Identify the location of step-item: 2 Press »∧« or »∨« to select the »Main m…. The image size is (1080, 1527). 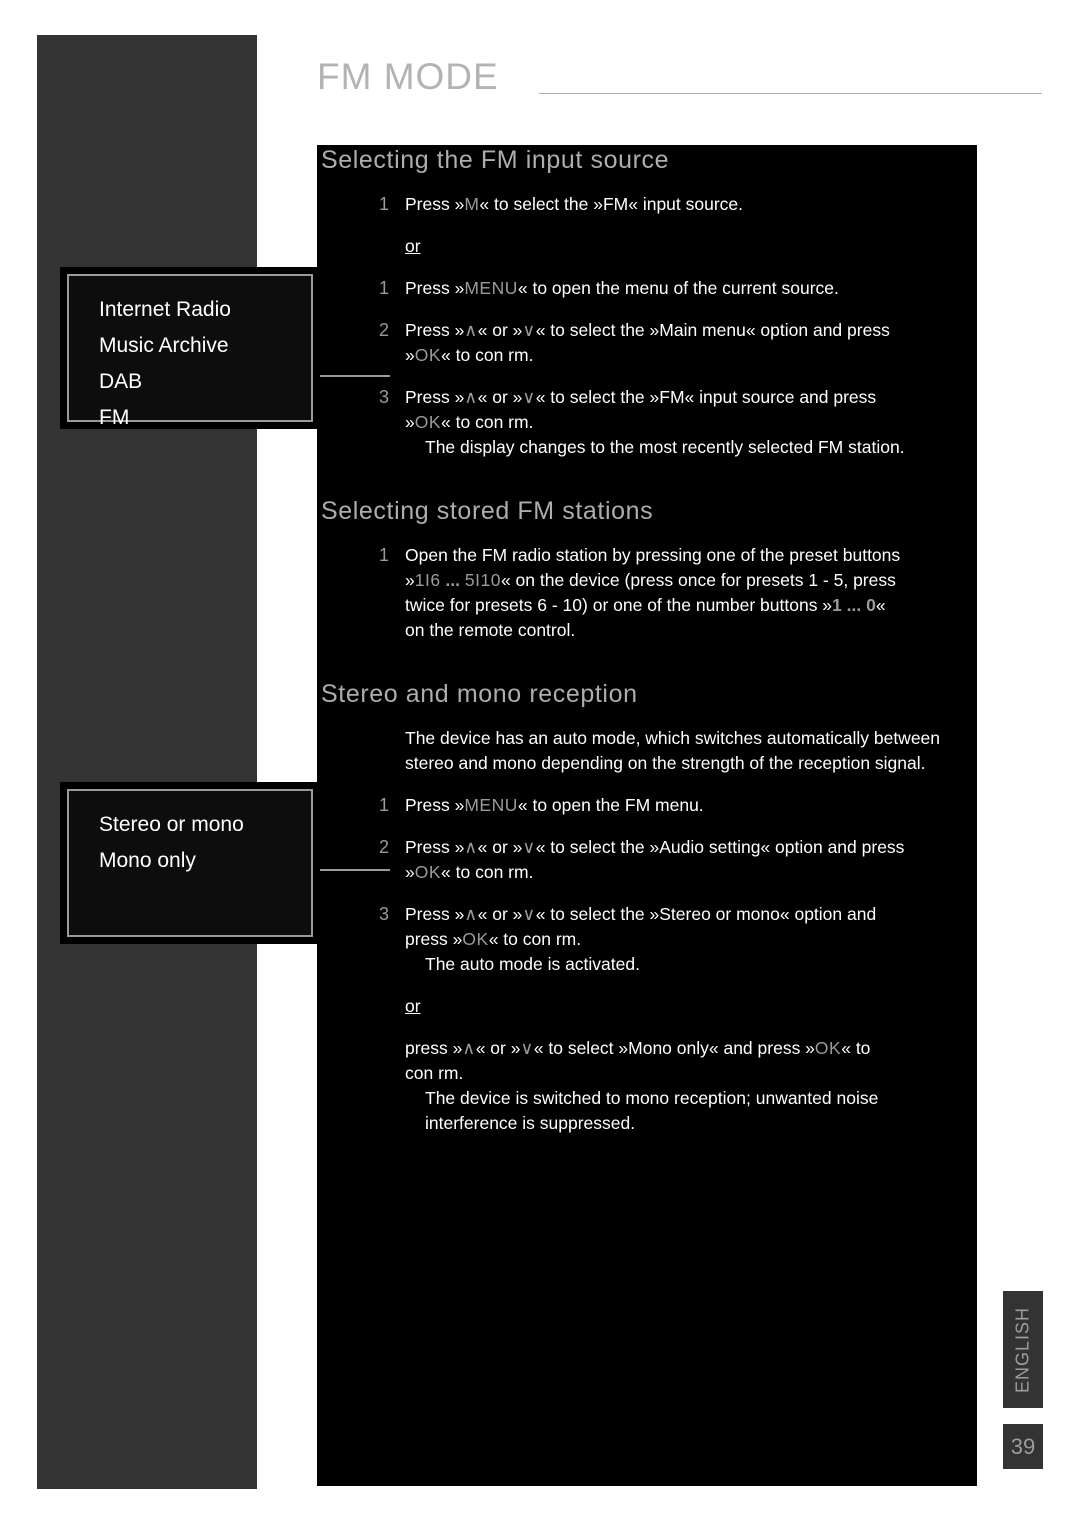
(647, 343).